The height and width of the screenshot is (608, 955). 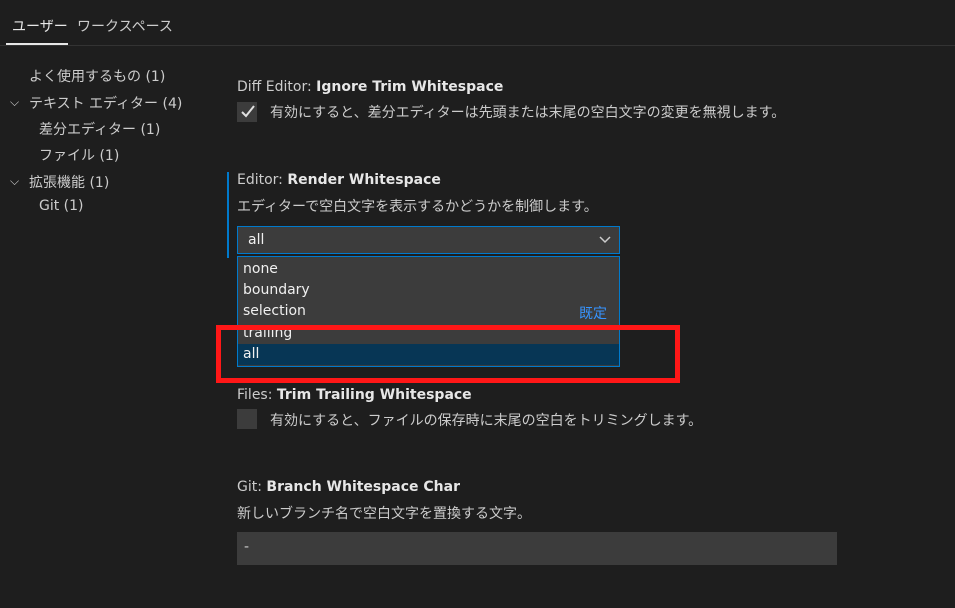 I want to click on tree-item-text-editor: テキスト エディター (4), so click(x=105, y=103).